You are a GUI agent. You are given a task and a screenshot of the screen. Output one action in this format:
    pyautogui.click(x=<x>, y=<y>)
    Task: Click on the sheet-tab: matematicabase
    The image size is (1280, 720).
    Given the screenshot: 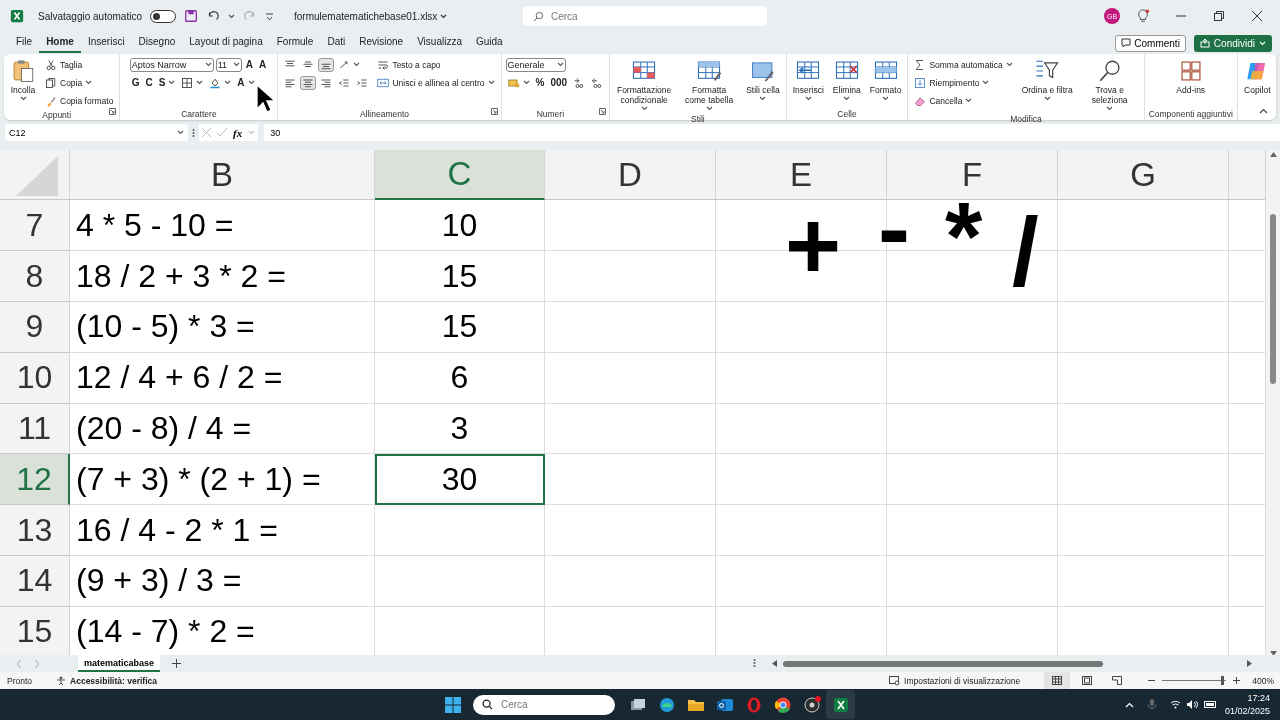 What is the action you would take?
    pyautogui.click(x=119, y=663)
    